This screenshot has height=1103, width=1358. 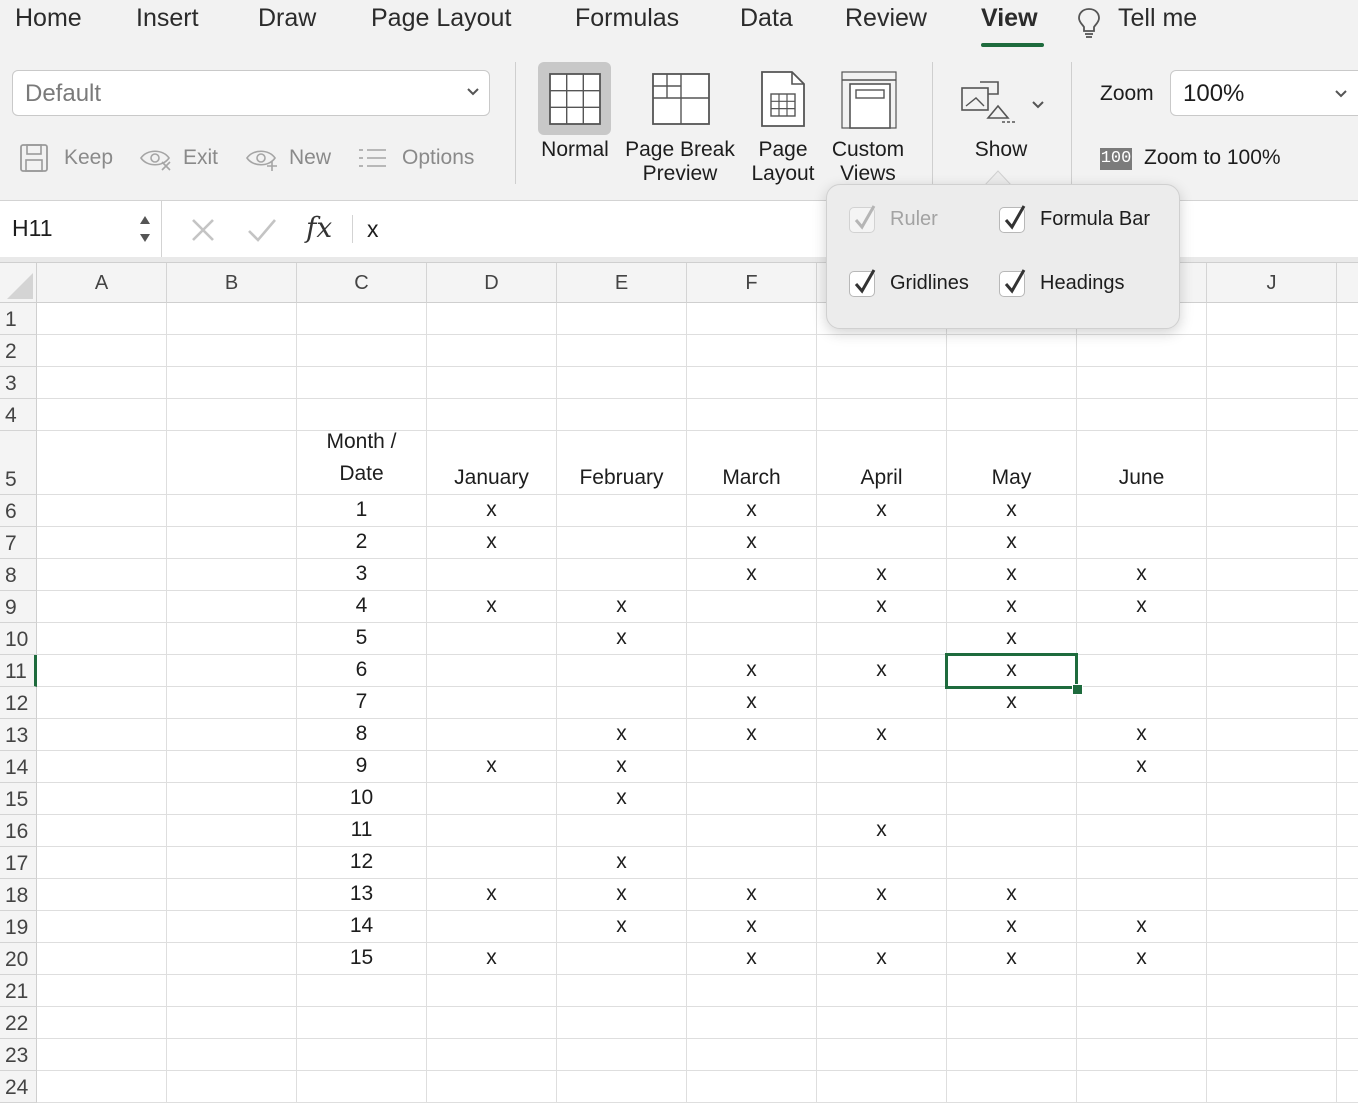 What do you see at coordinates (1009, 18) in the screenshot?
I see `tab-view: View` at bounding box center [1009, 18].